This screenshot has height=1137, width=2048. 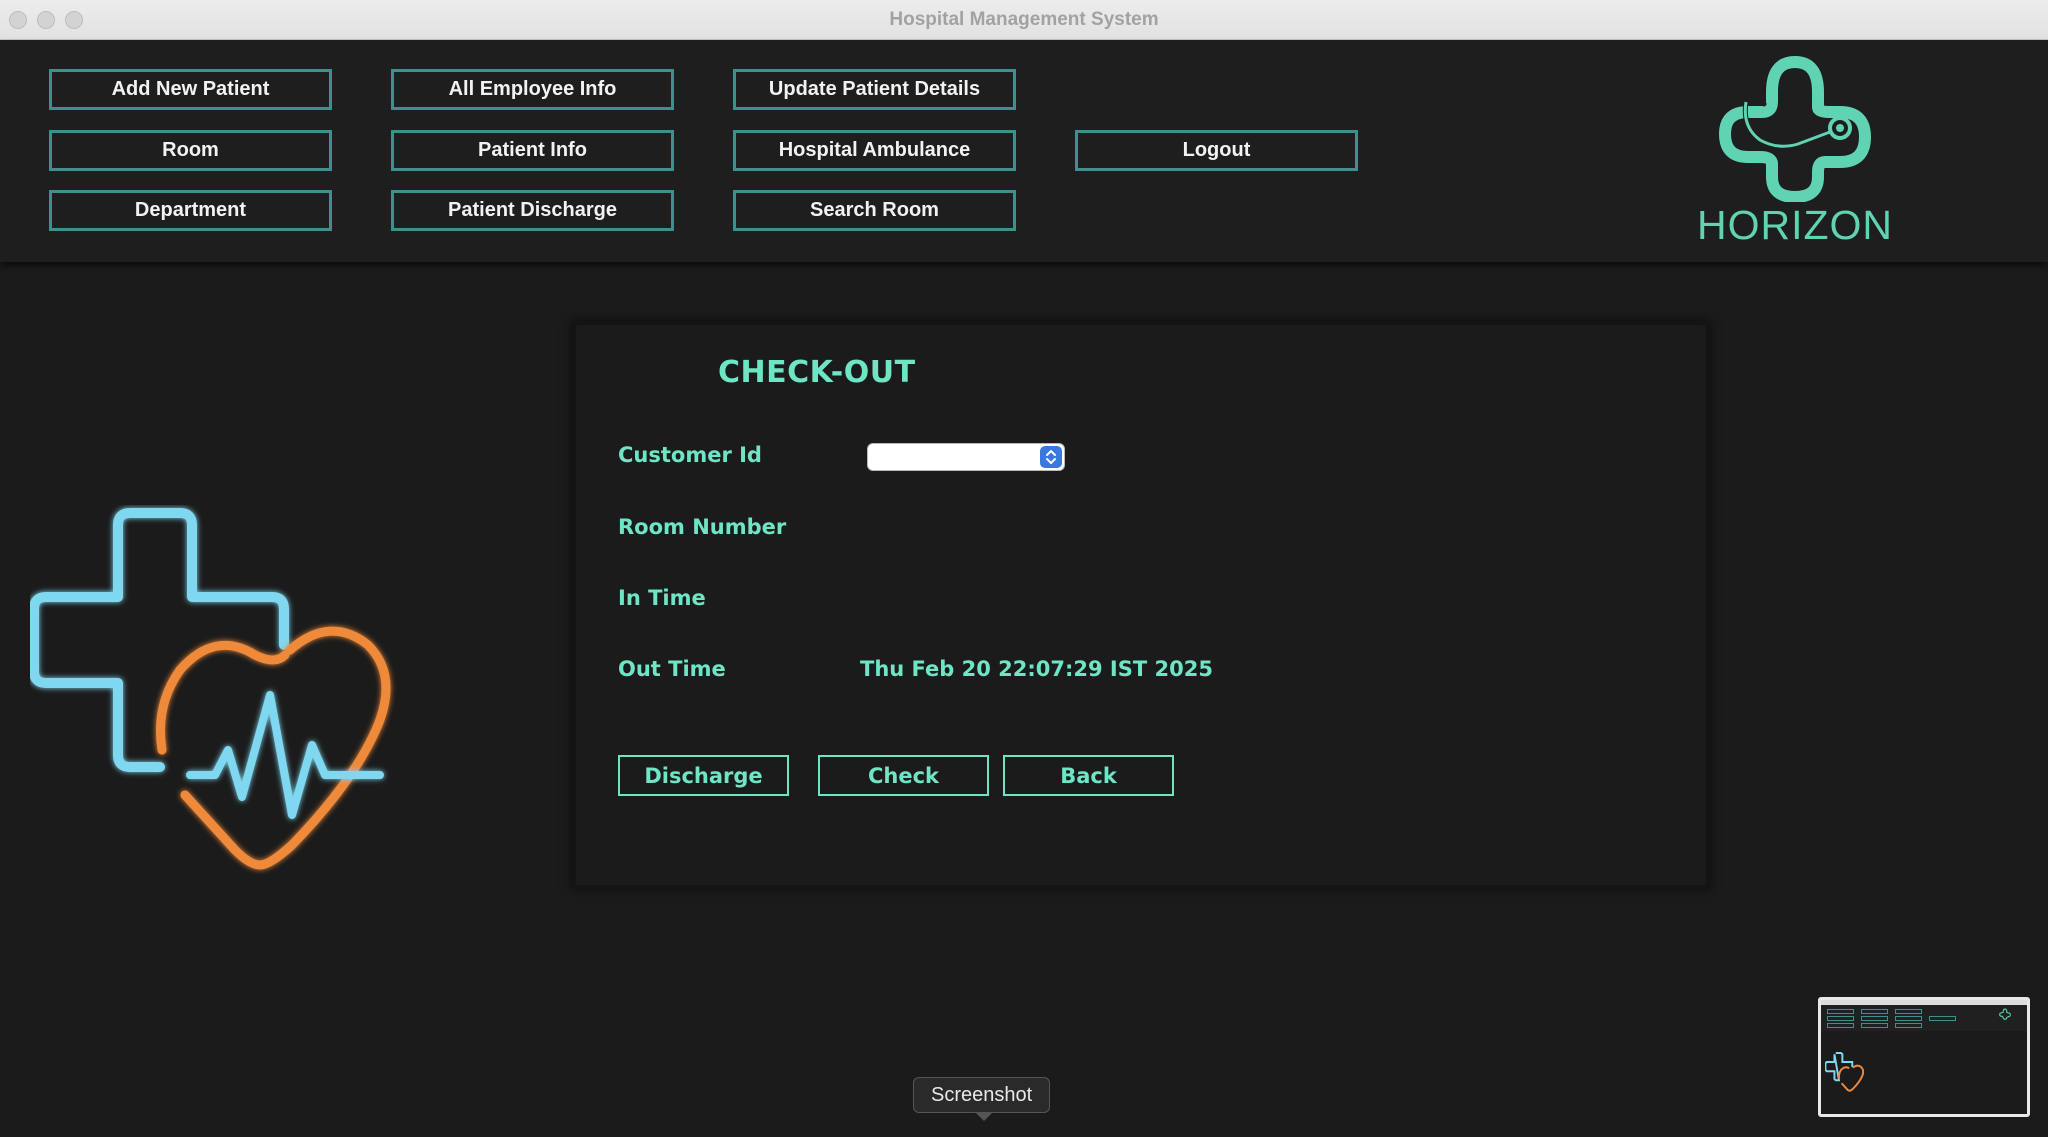 What do you see at coordinates (2005, 1014) in the screenshot?
I see `thumbnail-logo-icon` at bounding box center [2005, 1014].